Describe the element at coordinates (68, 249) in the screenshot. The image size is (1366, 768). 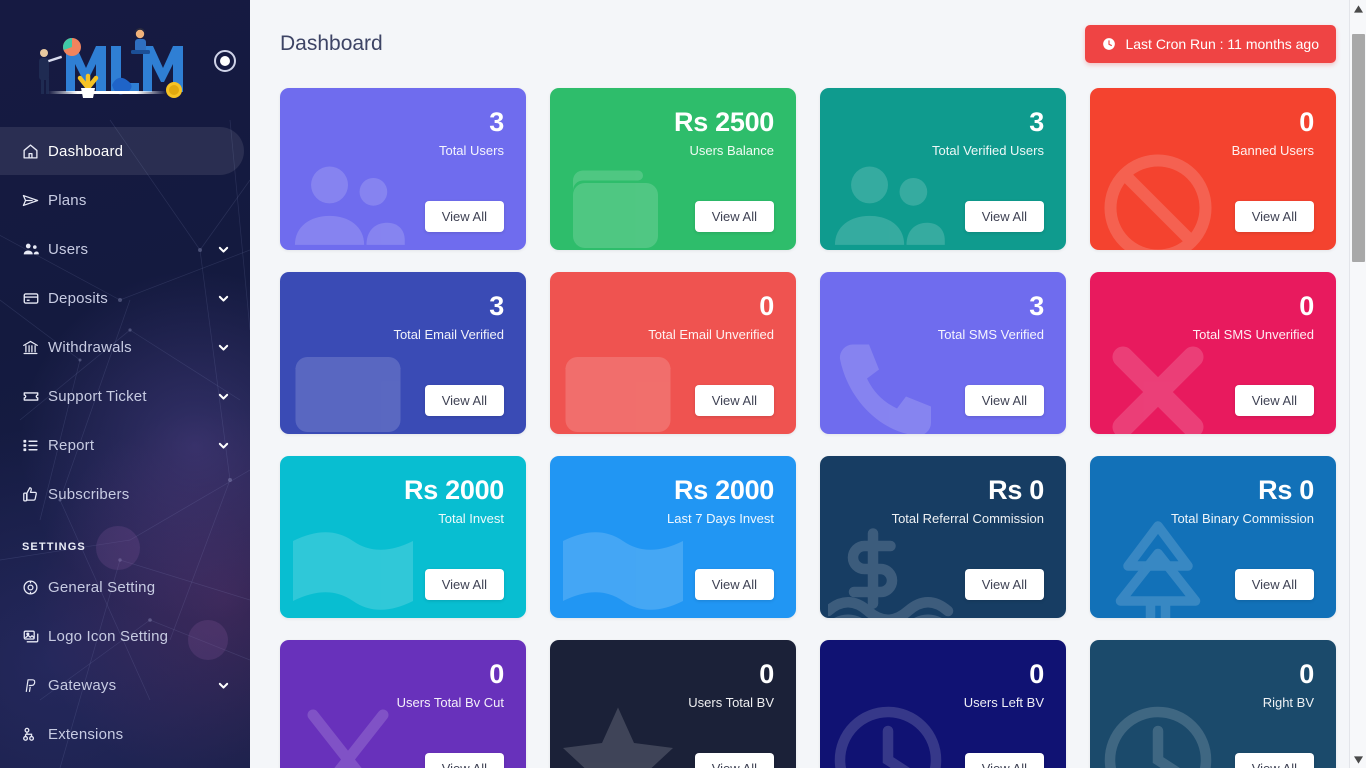
I see `sidebar-item-label: Users` at that location.